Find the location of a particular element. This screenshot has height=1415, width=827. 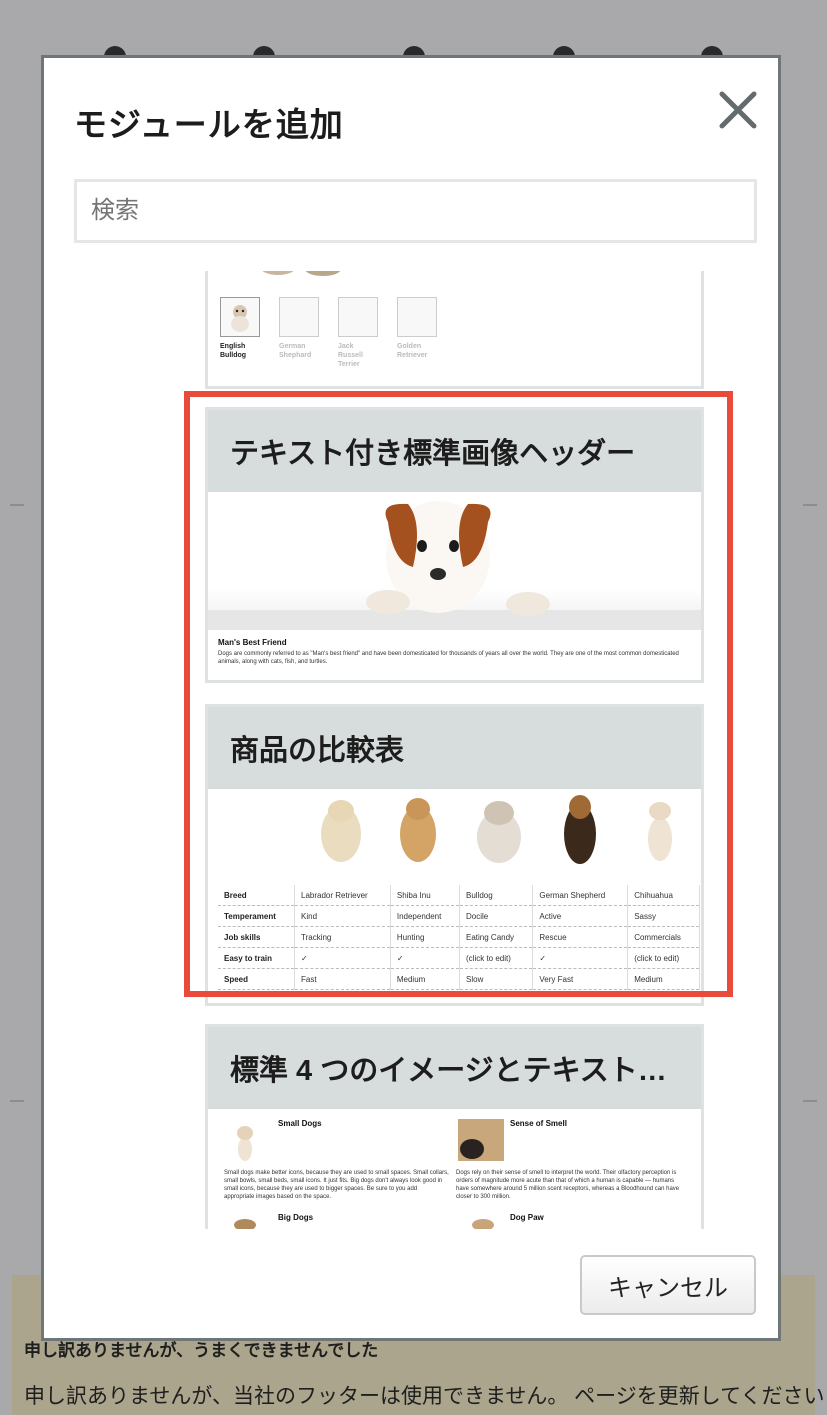

search-input is located at coordinates (415, 211).